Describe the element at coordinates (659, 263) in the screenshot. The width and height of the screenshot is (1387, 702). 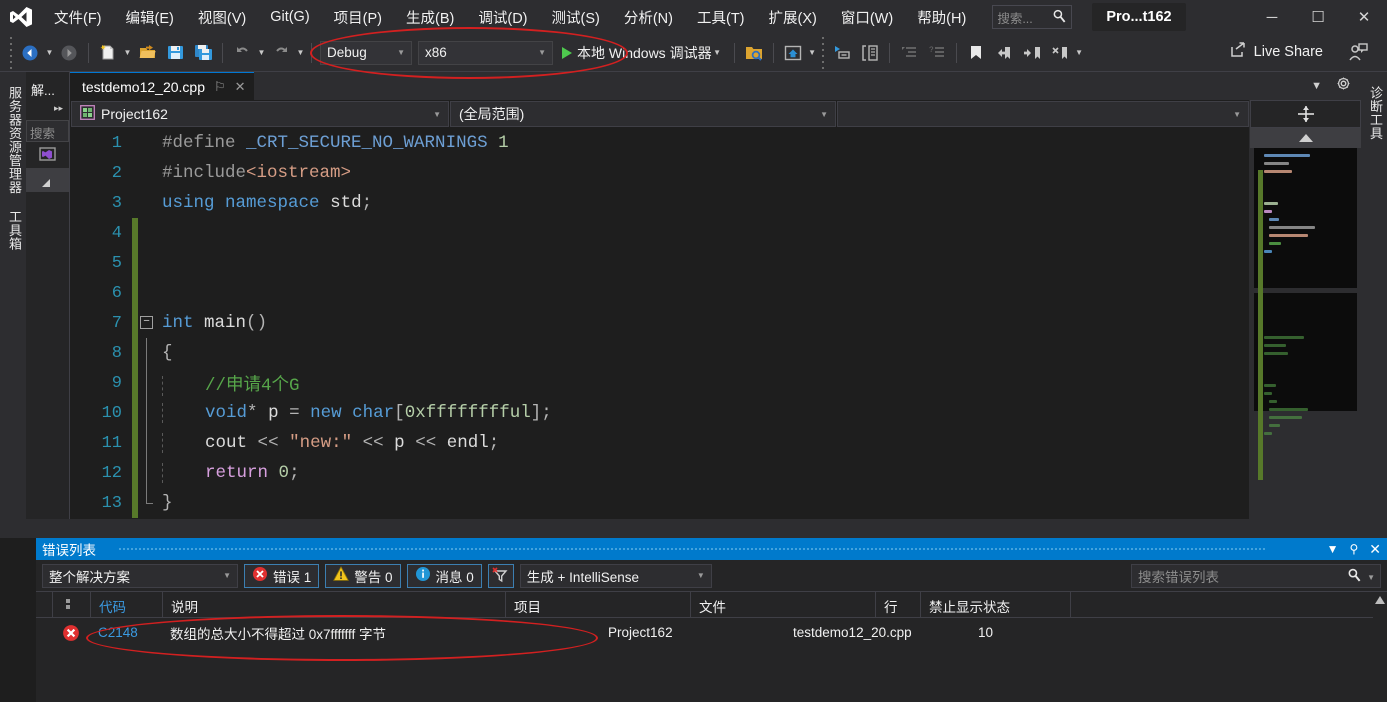
I see `code-line: 5` at that location.